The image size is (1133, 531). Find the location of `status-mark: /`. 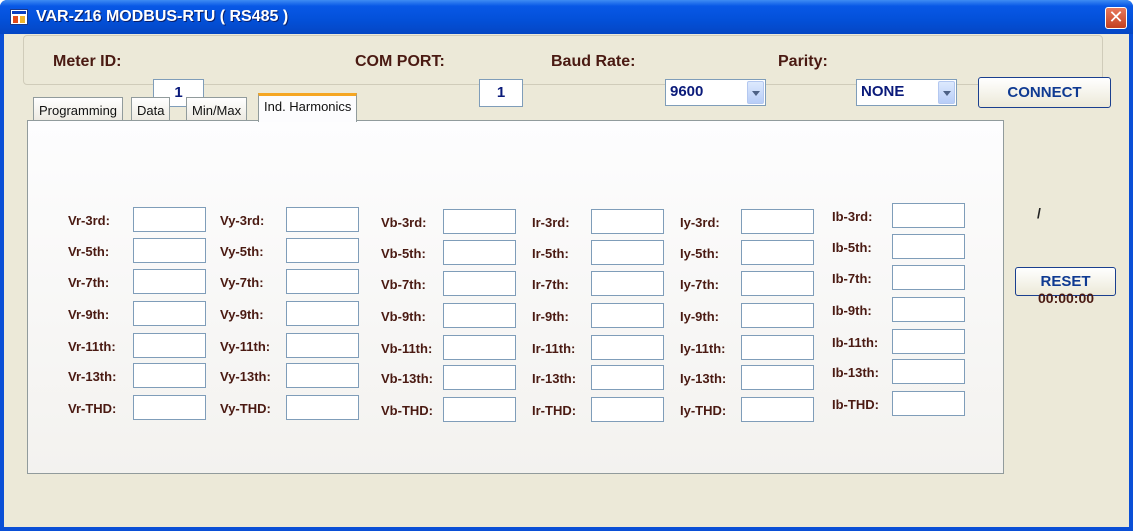

status-mark: / is located at coordinates (1039, 213).